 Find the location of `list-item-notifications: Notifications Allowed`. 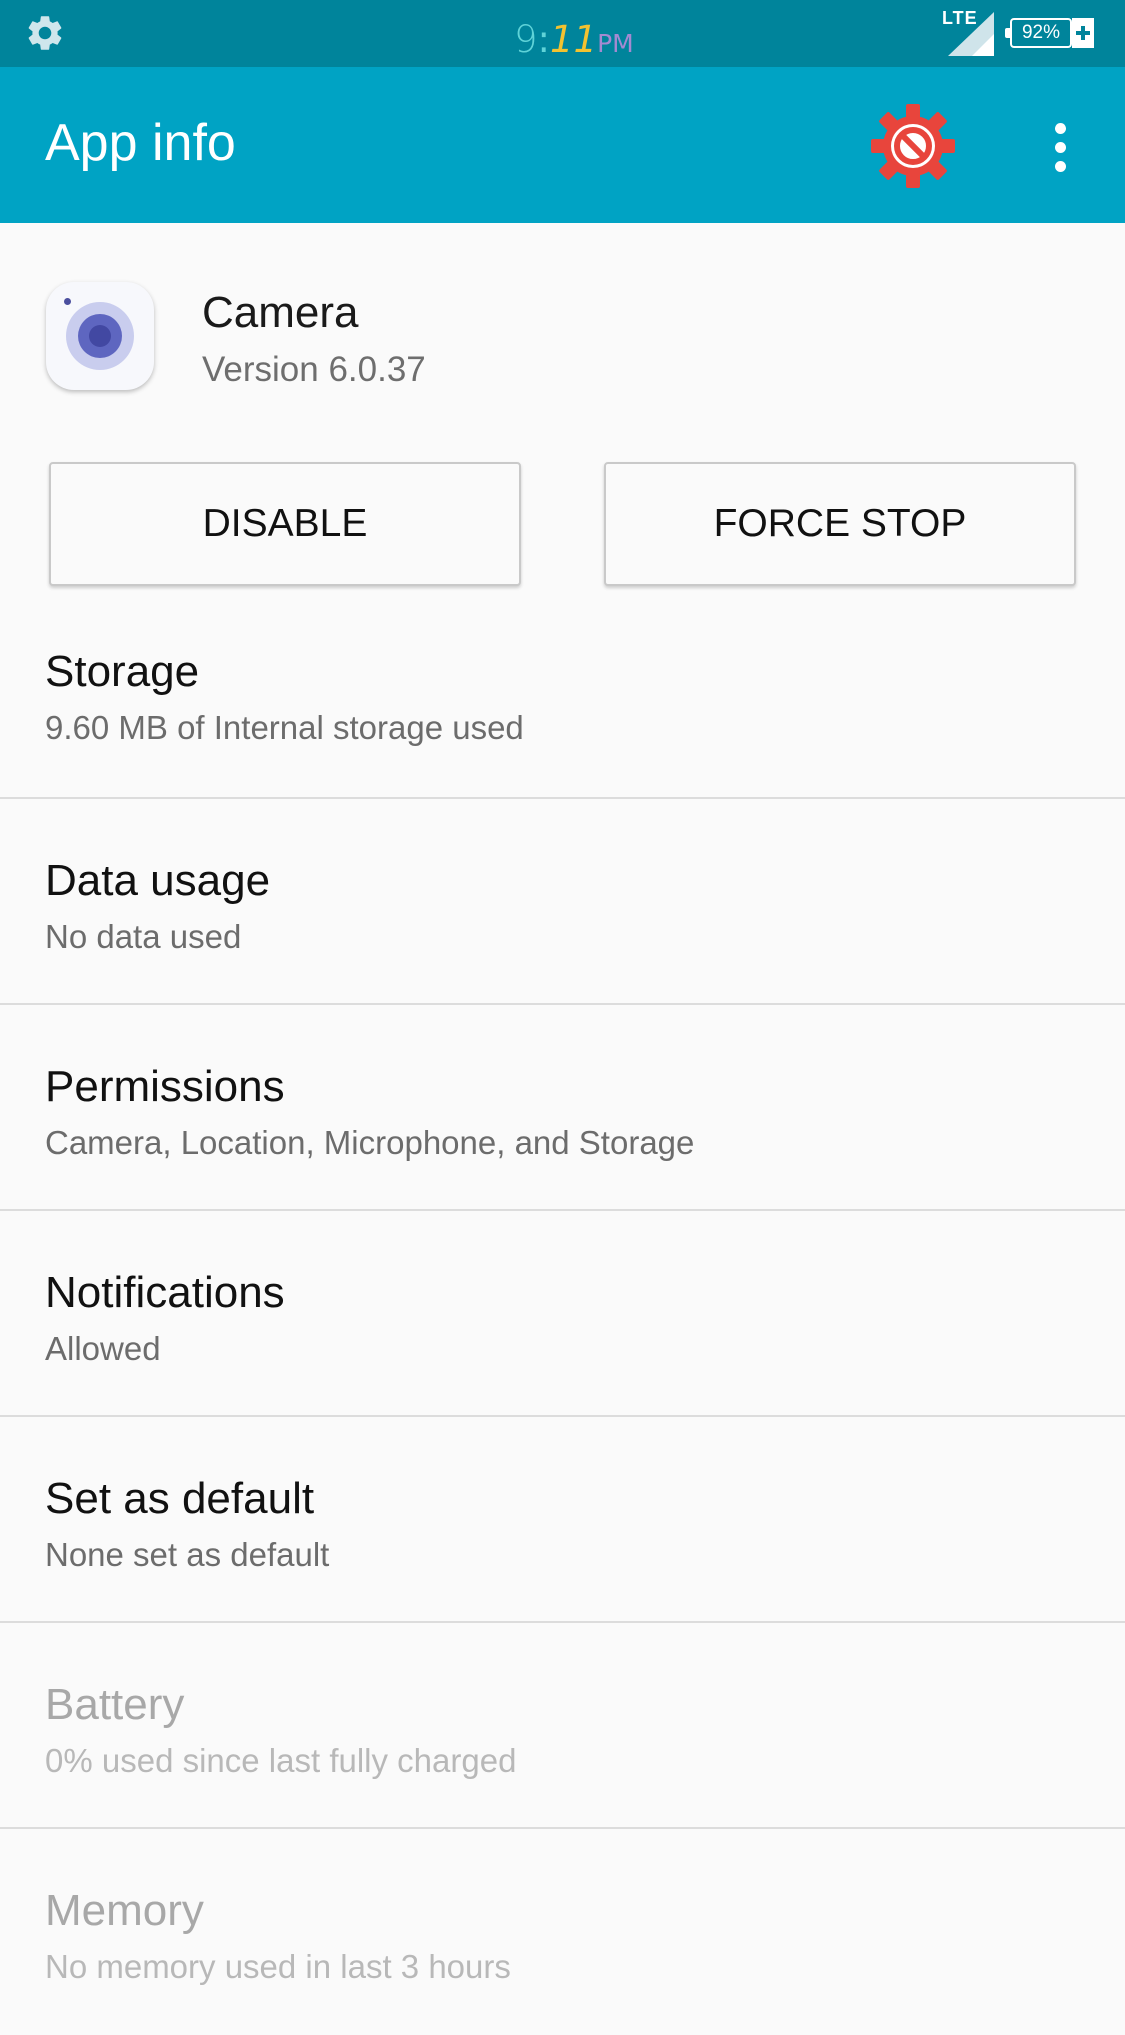

list-item-notifications: Notifications Allowed is located at coordinates (562, 1314).